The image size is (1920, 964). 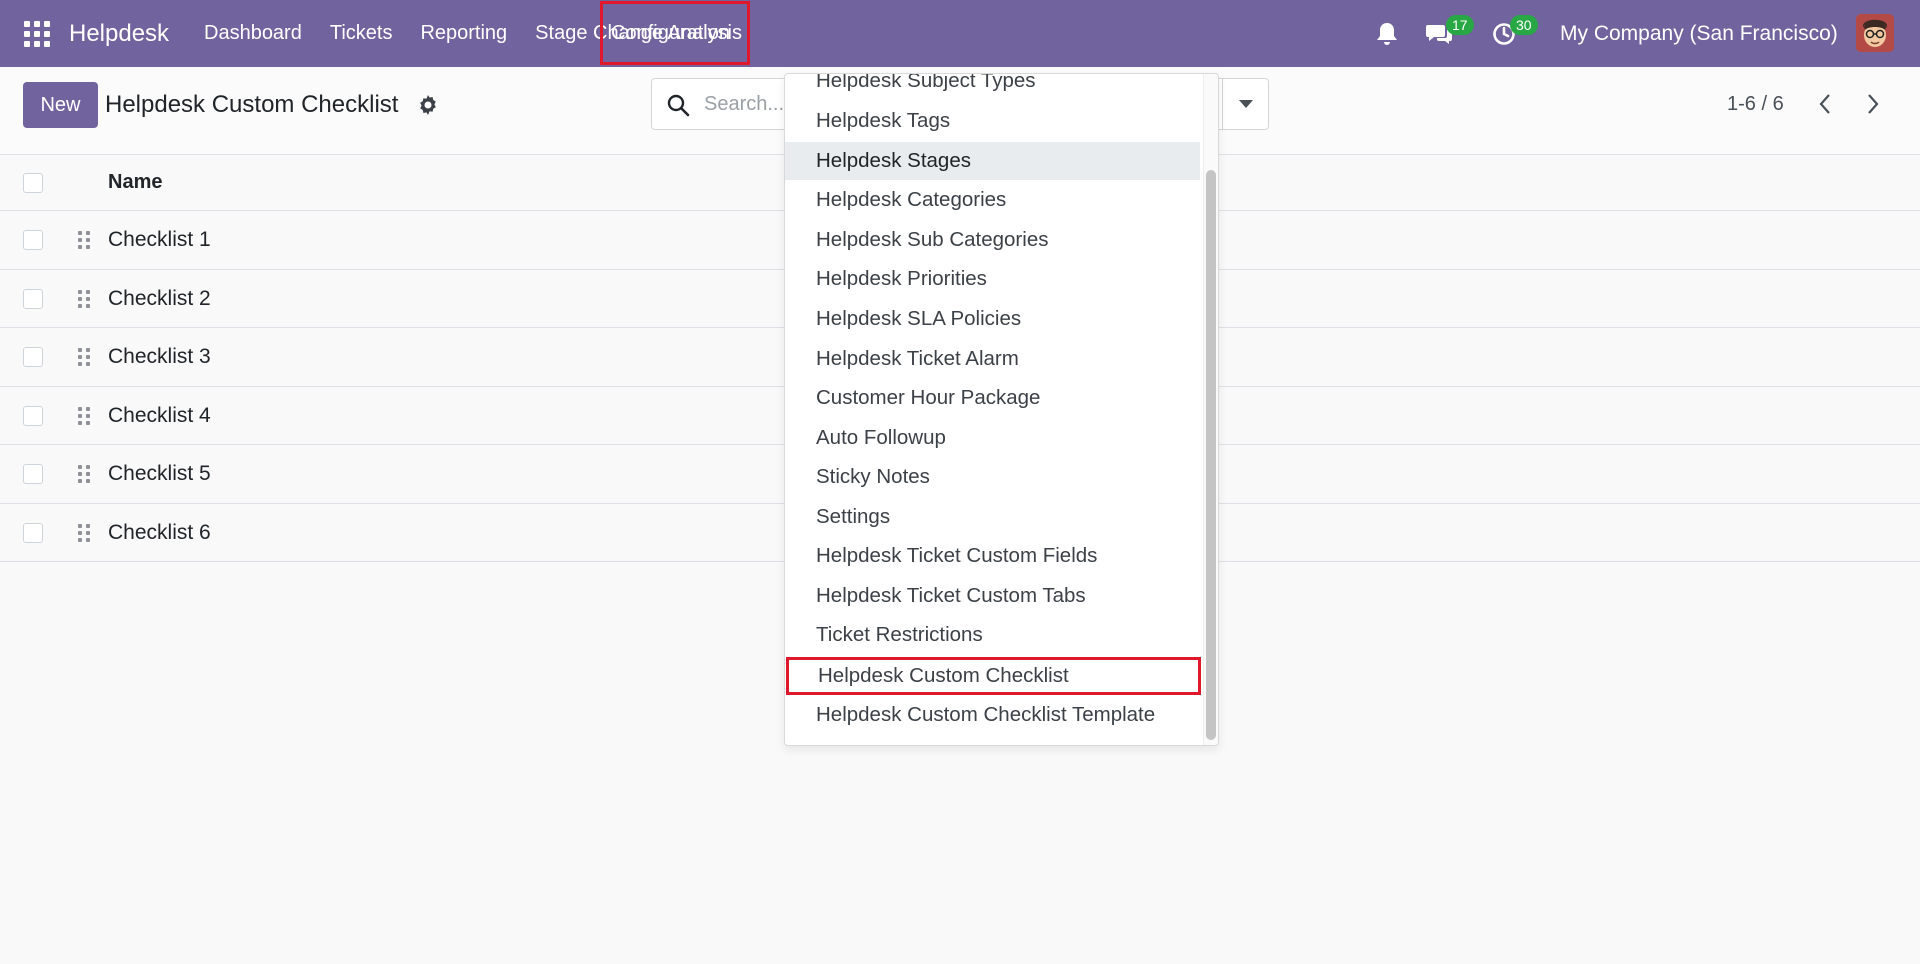 I want to click on menu-dashboard: Dashboard, so click(x=253, y=33).